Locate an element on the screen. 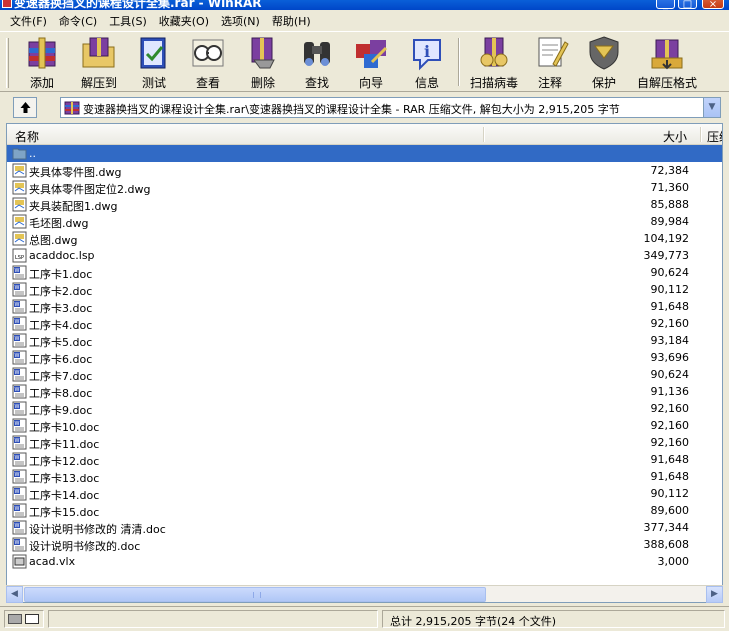 This screenshot has height=631, width=729. file-row: W 工序卡4.doc 92,160 is located at coordinates (364, 323).